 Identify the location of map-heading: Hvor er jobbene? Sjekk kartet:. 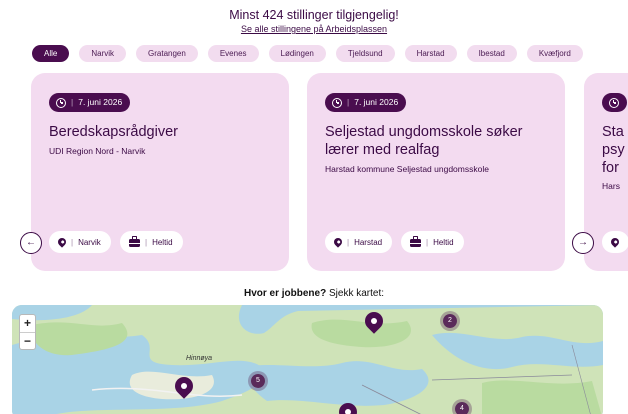
(314, 293).